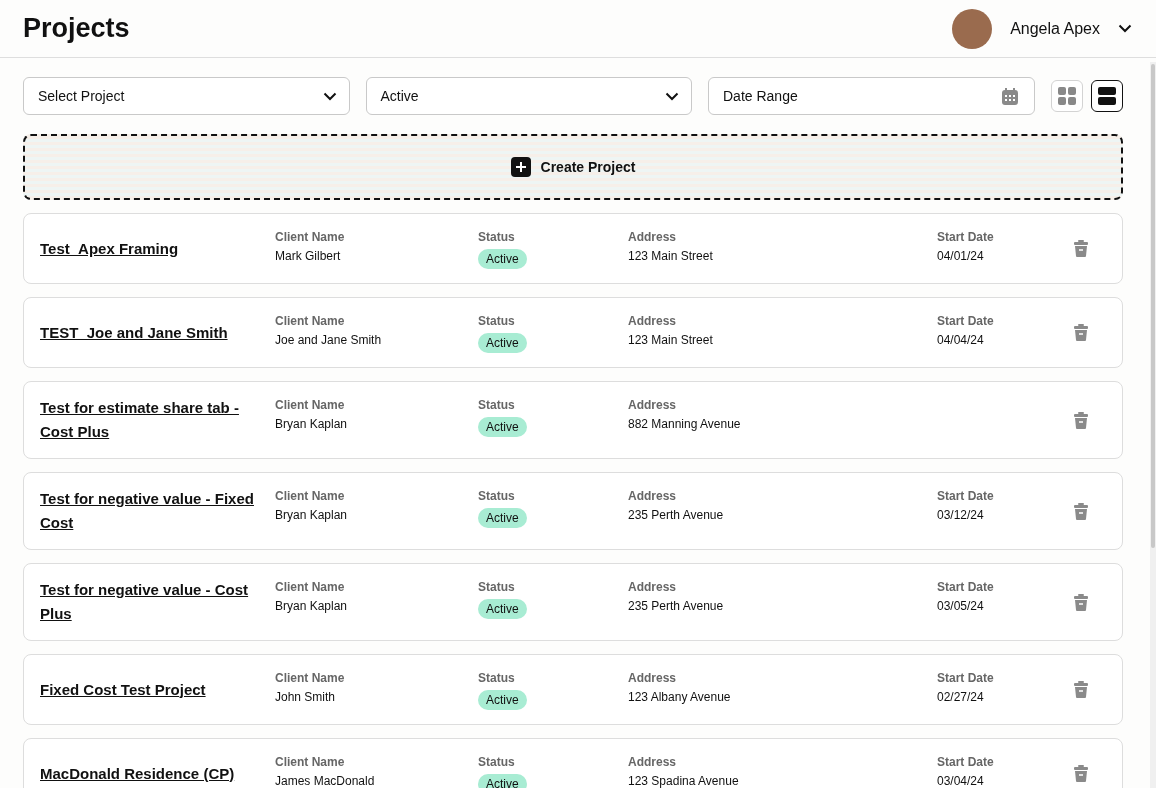 The height and width of the screenshot is (788, 1156). What do you see at coordinates (151, 689) in the screenshot?
I see `project-name-link: Fixed Cost Test Project` at bounding box center [151, 689].